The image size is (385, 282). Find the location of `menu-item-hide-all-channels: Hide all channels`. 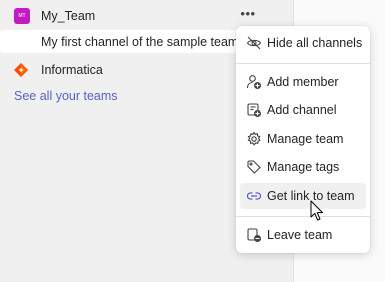

menu-item-hide-all-channels: Hide all channels is located at coordinates (303, 43).